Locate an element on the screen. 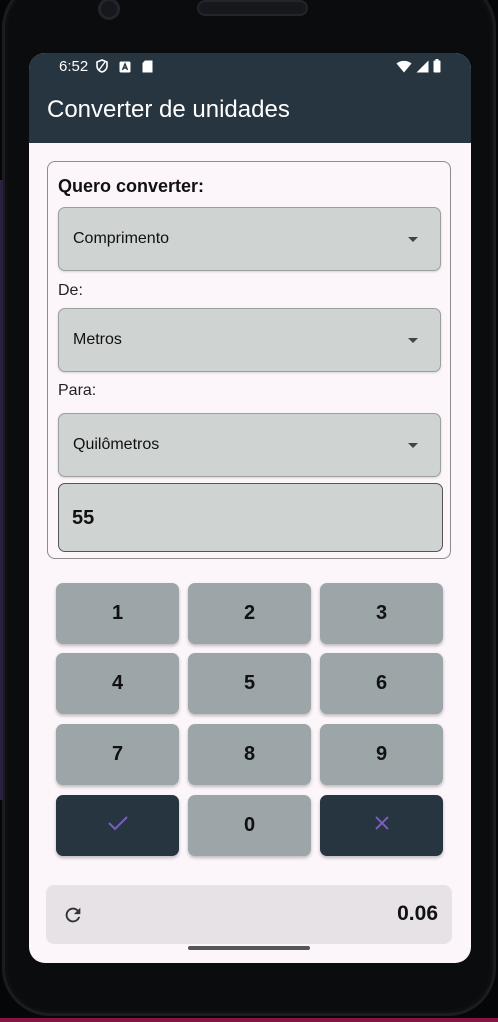  clear-button is located at coordinates (381, 825).